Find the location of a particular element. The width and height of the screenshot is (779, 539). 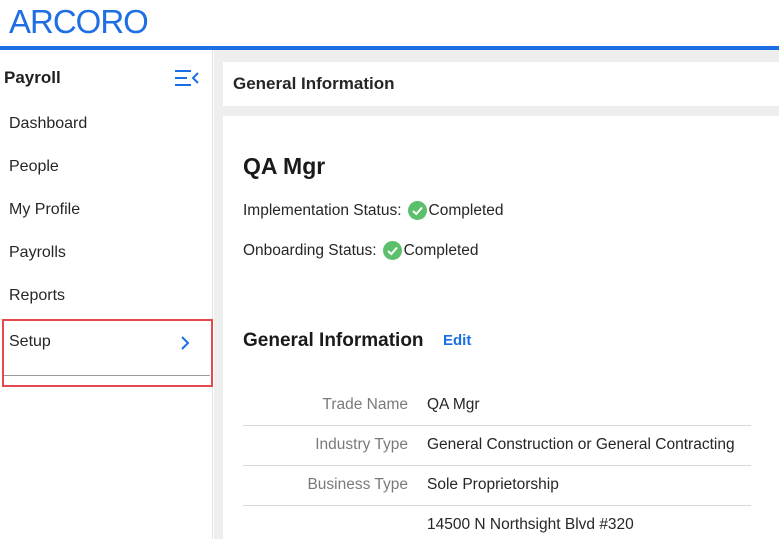

implementation-status-label: Implementation Status: is located at coordinates (322, 210).